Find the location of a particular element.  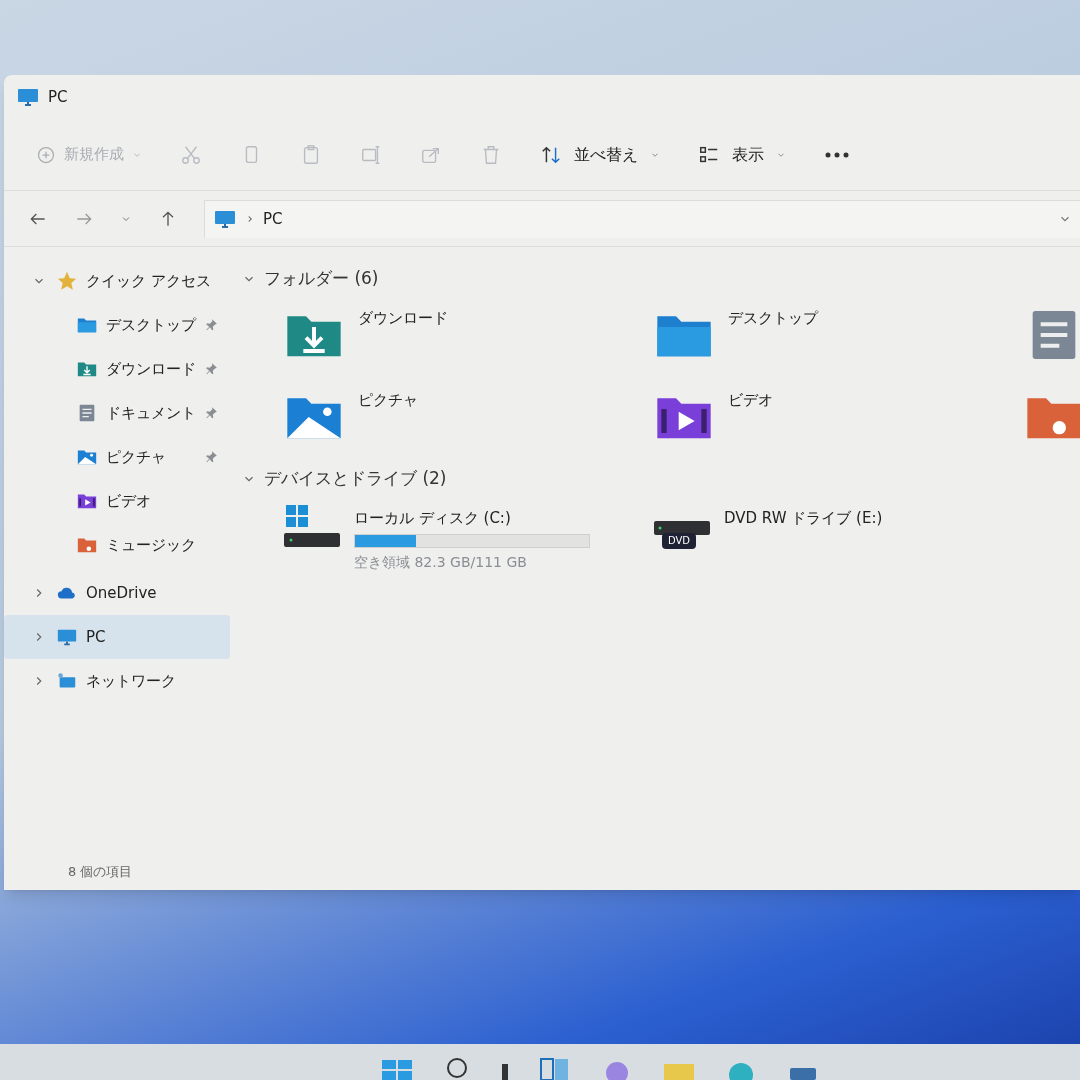

section-header: フォルダー (6) is located at coordinates (321, 279).